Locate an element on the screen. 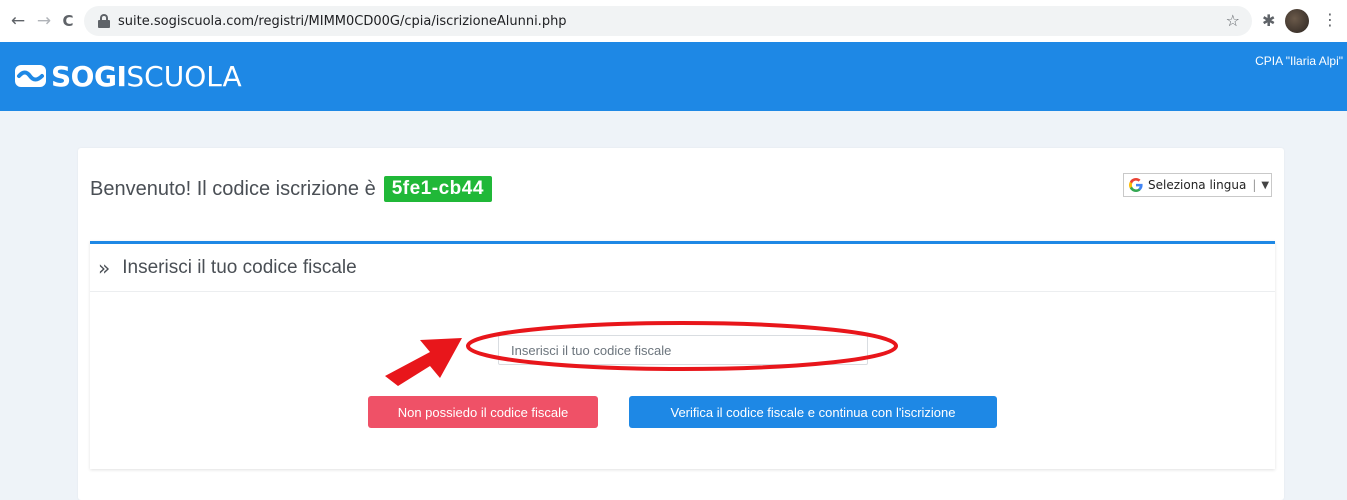 Image resolution: width=1347 pixels, height=500 pixels. no-fiscal-code-button: Non possiedo il codice fiscale is located at coordinates (483, 412).